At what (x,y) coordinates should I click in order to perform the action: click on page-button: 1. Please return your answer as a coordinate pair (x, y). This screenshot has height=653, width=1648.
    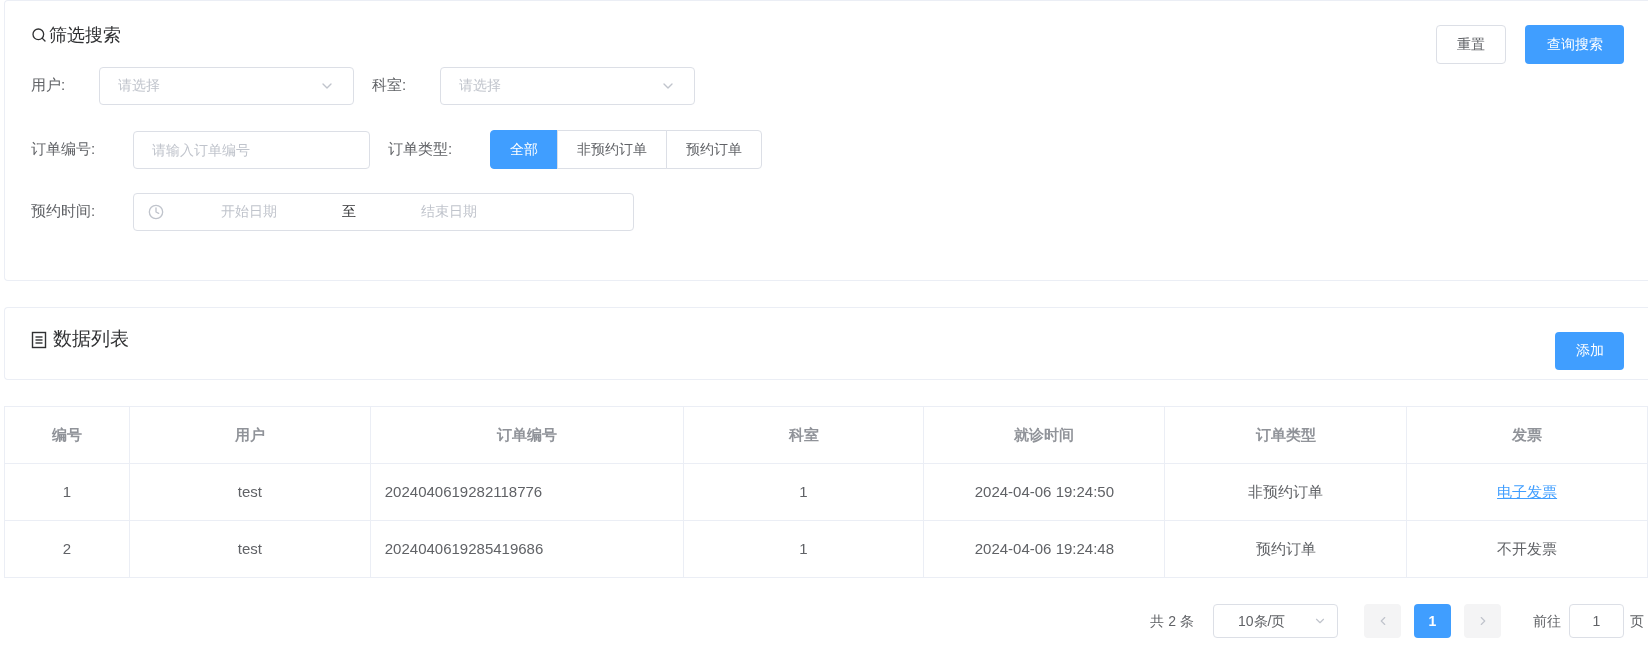
    Looking at the image, I should click on (1432, 621).